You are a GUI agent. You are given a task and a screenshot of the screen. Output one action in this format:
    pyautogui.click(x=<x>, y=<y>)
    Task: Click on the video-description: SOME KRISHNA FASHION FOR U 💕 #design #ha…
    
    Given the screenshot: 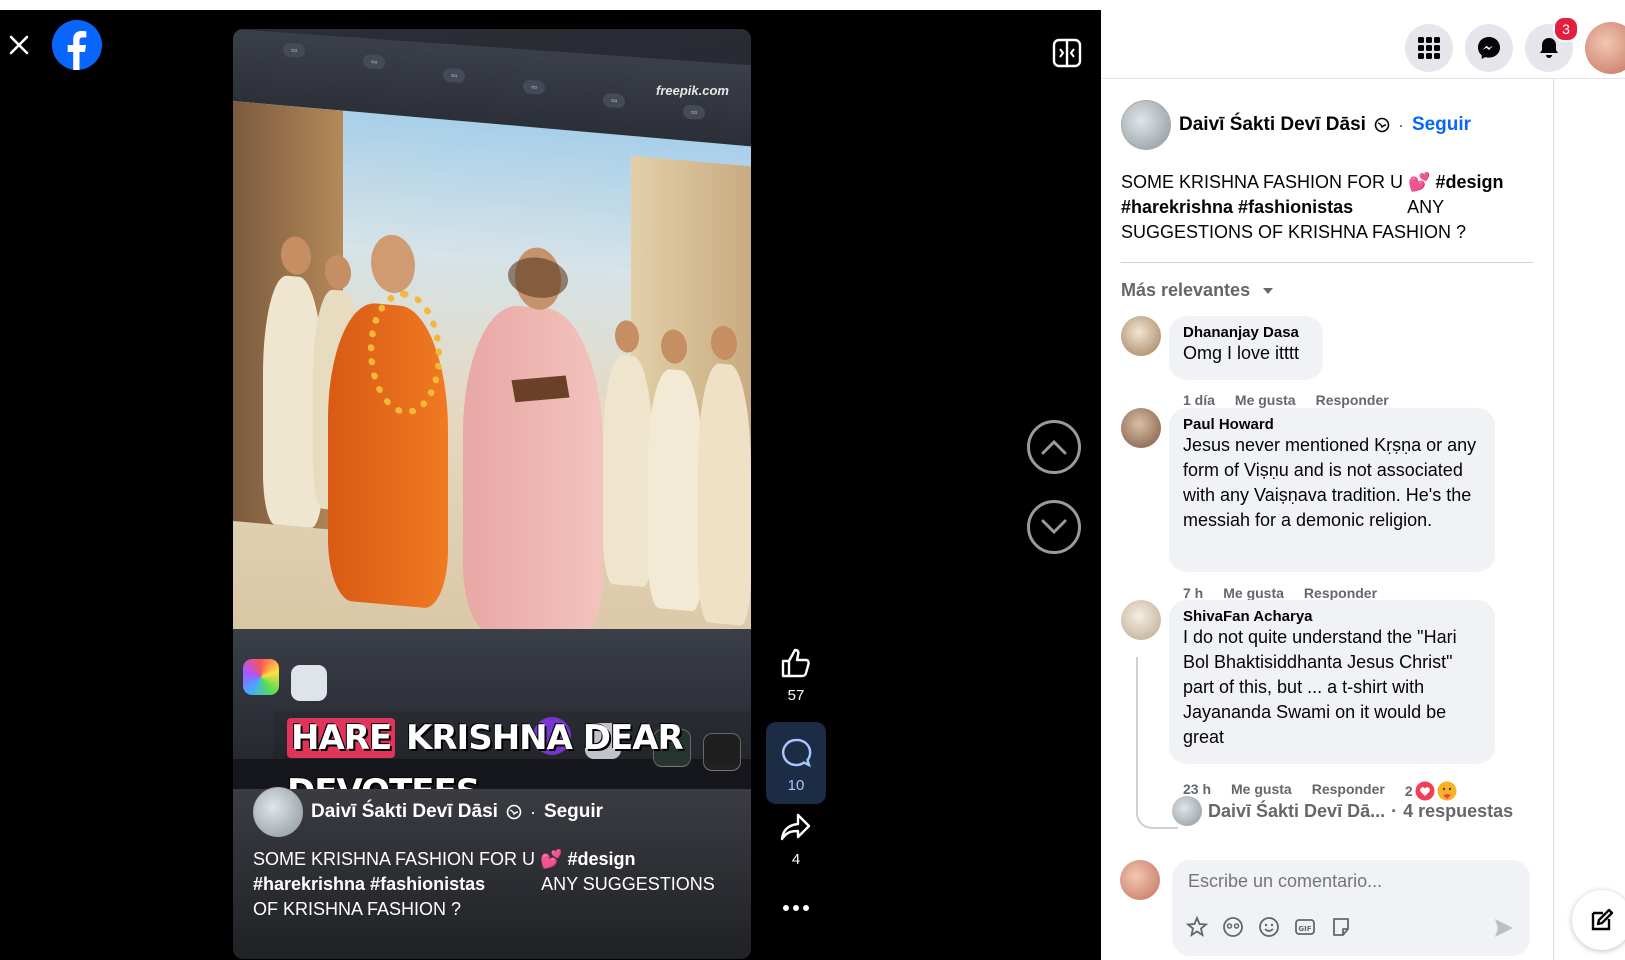 What is the action you would take?
    pyautogui.click(x=493, y=884)
    